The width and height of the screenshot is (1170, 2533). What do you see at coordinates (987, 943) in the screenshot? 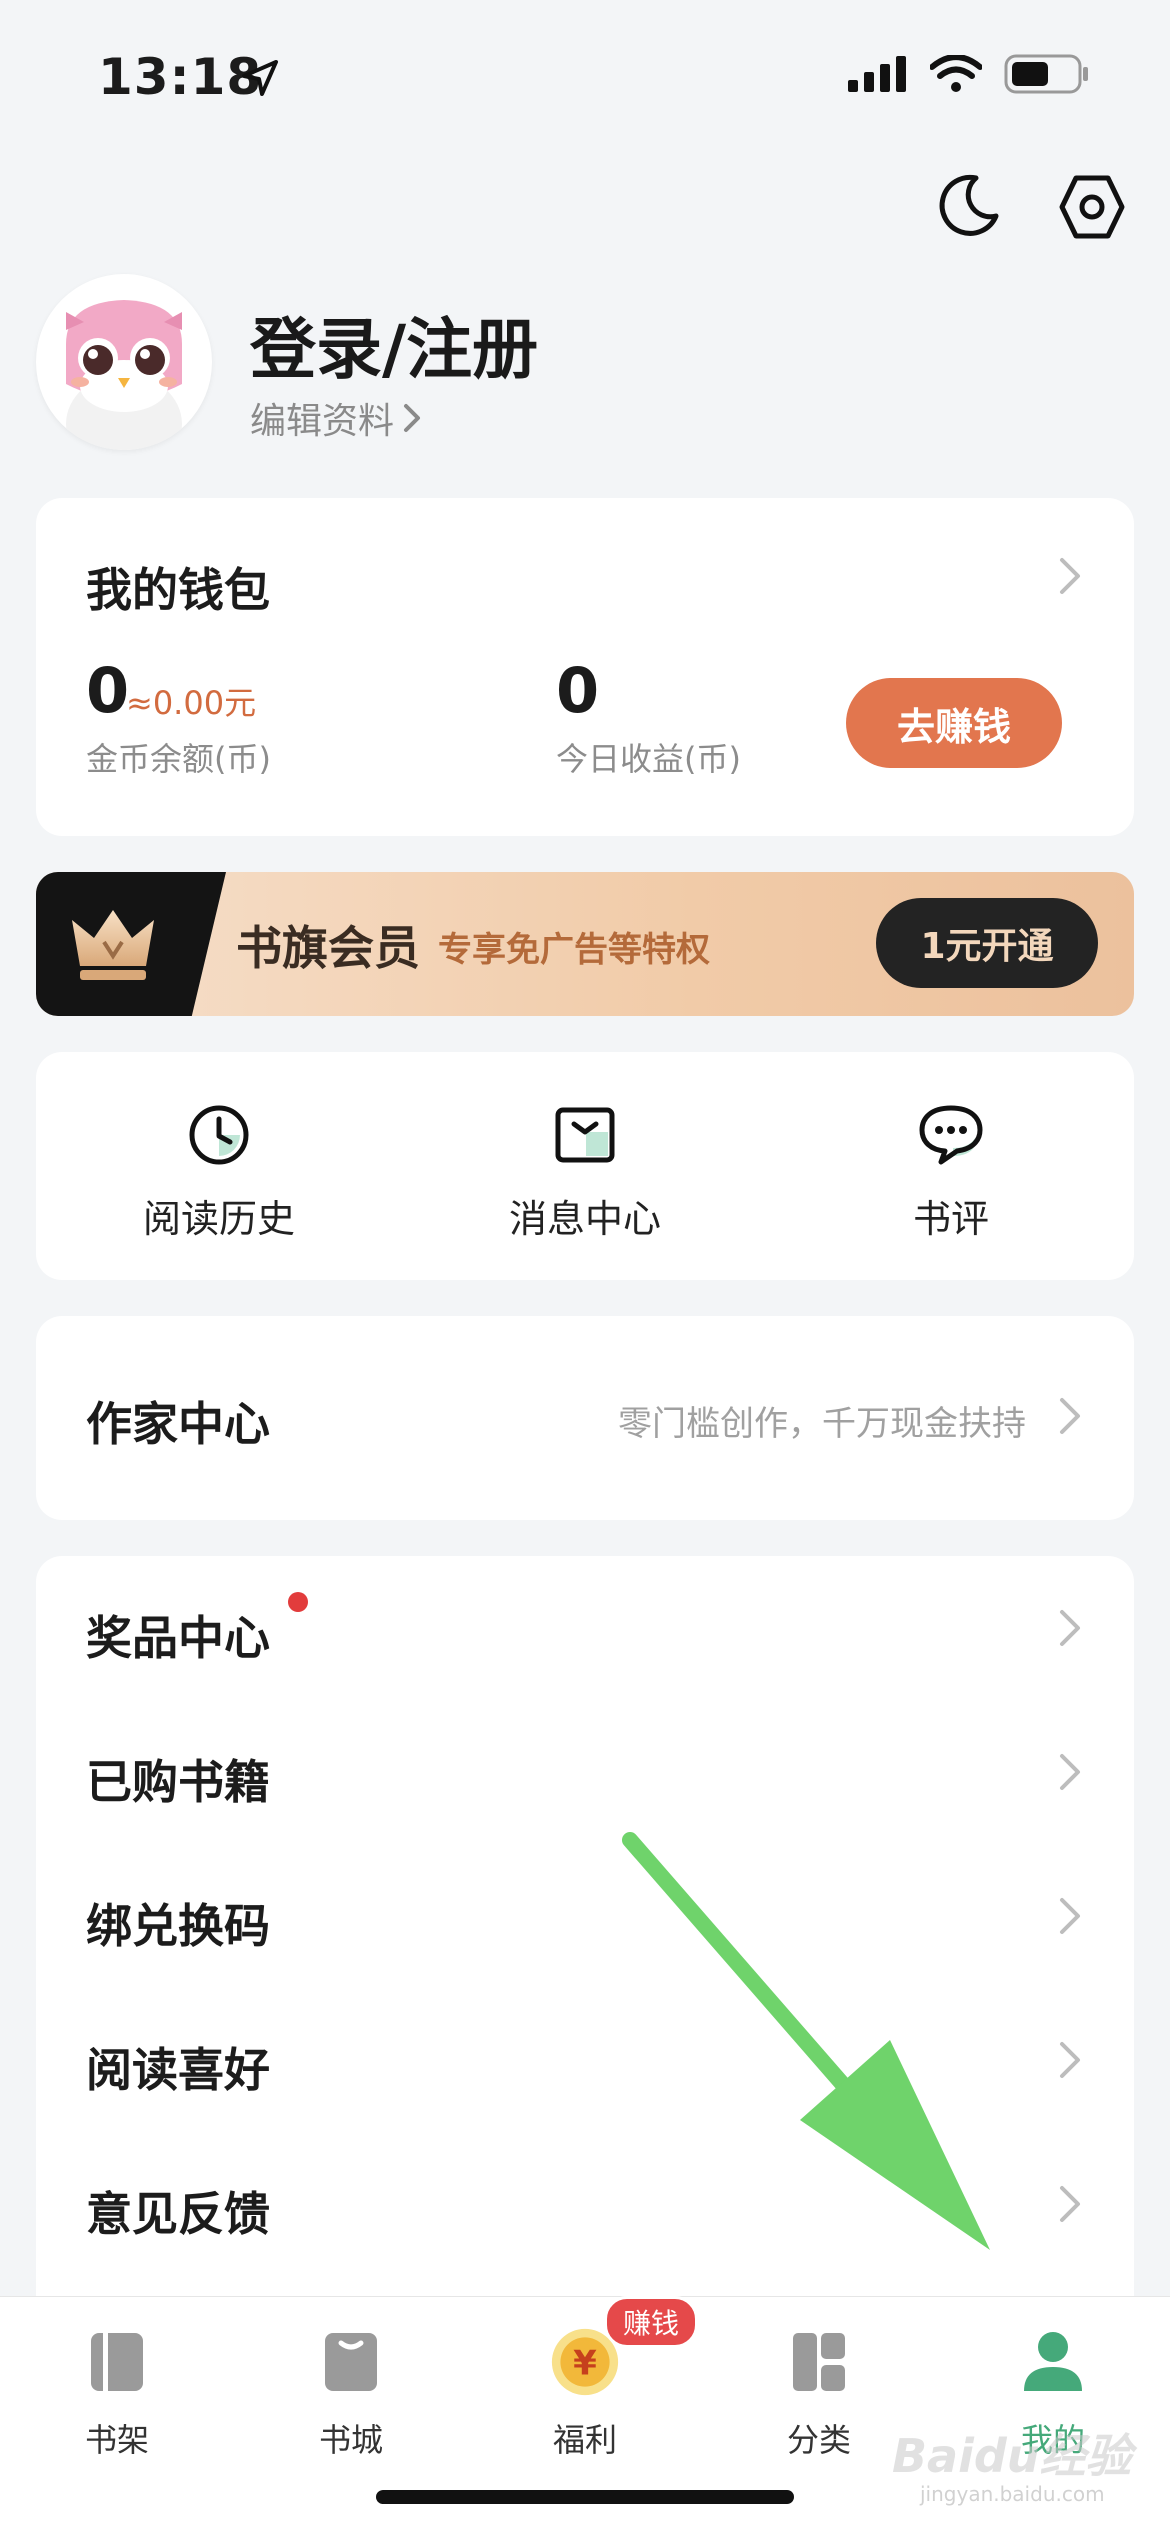
I see `vip-open-button: 1元开通` at bounding box center [987, 943].